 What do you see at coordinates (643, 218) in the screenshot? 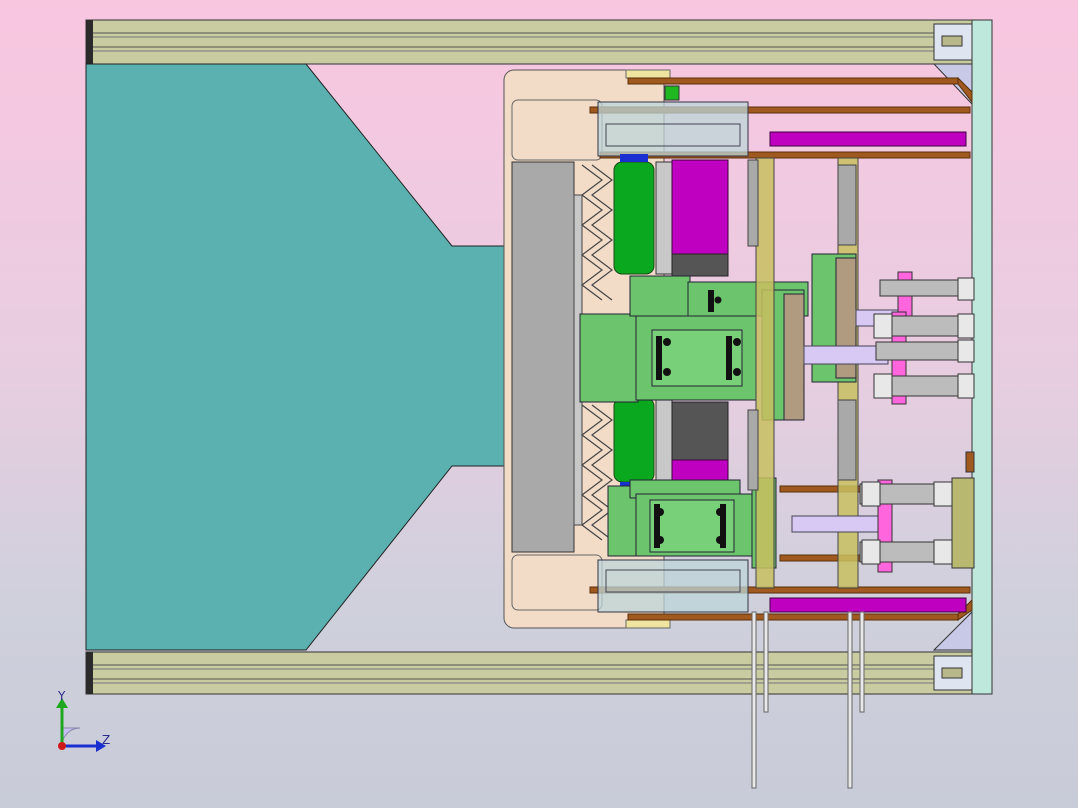
I see `green-cylinder-top` at bounding box center [643, 218].